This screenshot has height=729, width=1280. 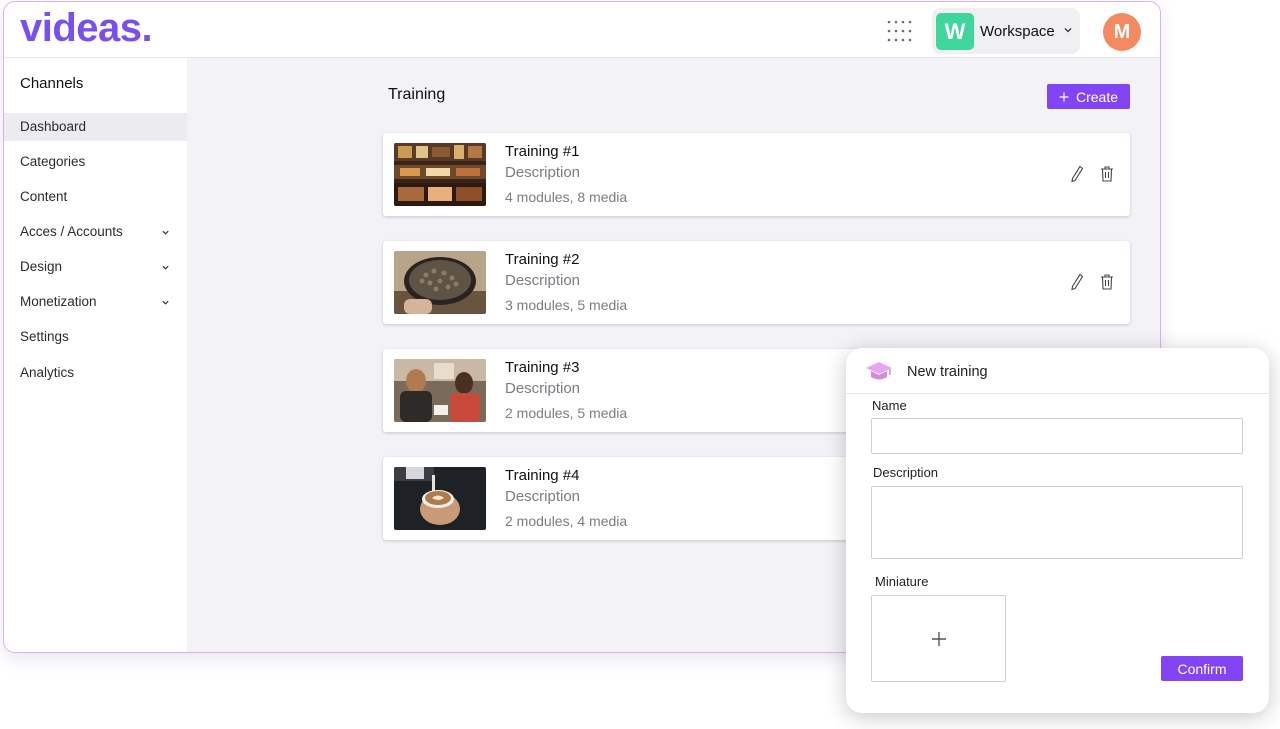 I want to click on sidebar-item-accounts: Acces / Accounts, so click(x=95, y=232).